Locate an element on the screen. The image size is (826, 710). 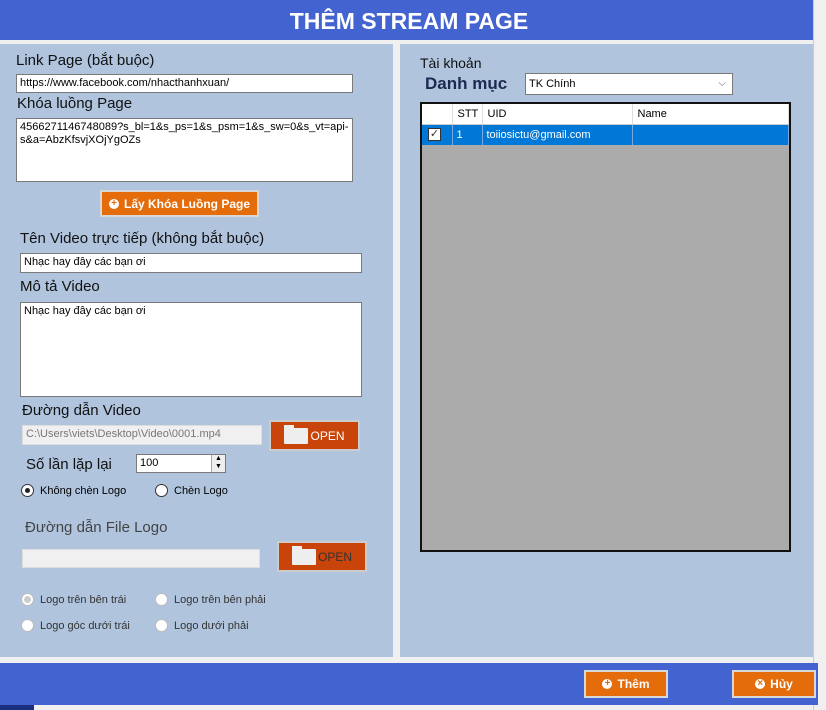
cancel-button: × Hủy is located at coordinates (774, 684).